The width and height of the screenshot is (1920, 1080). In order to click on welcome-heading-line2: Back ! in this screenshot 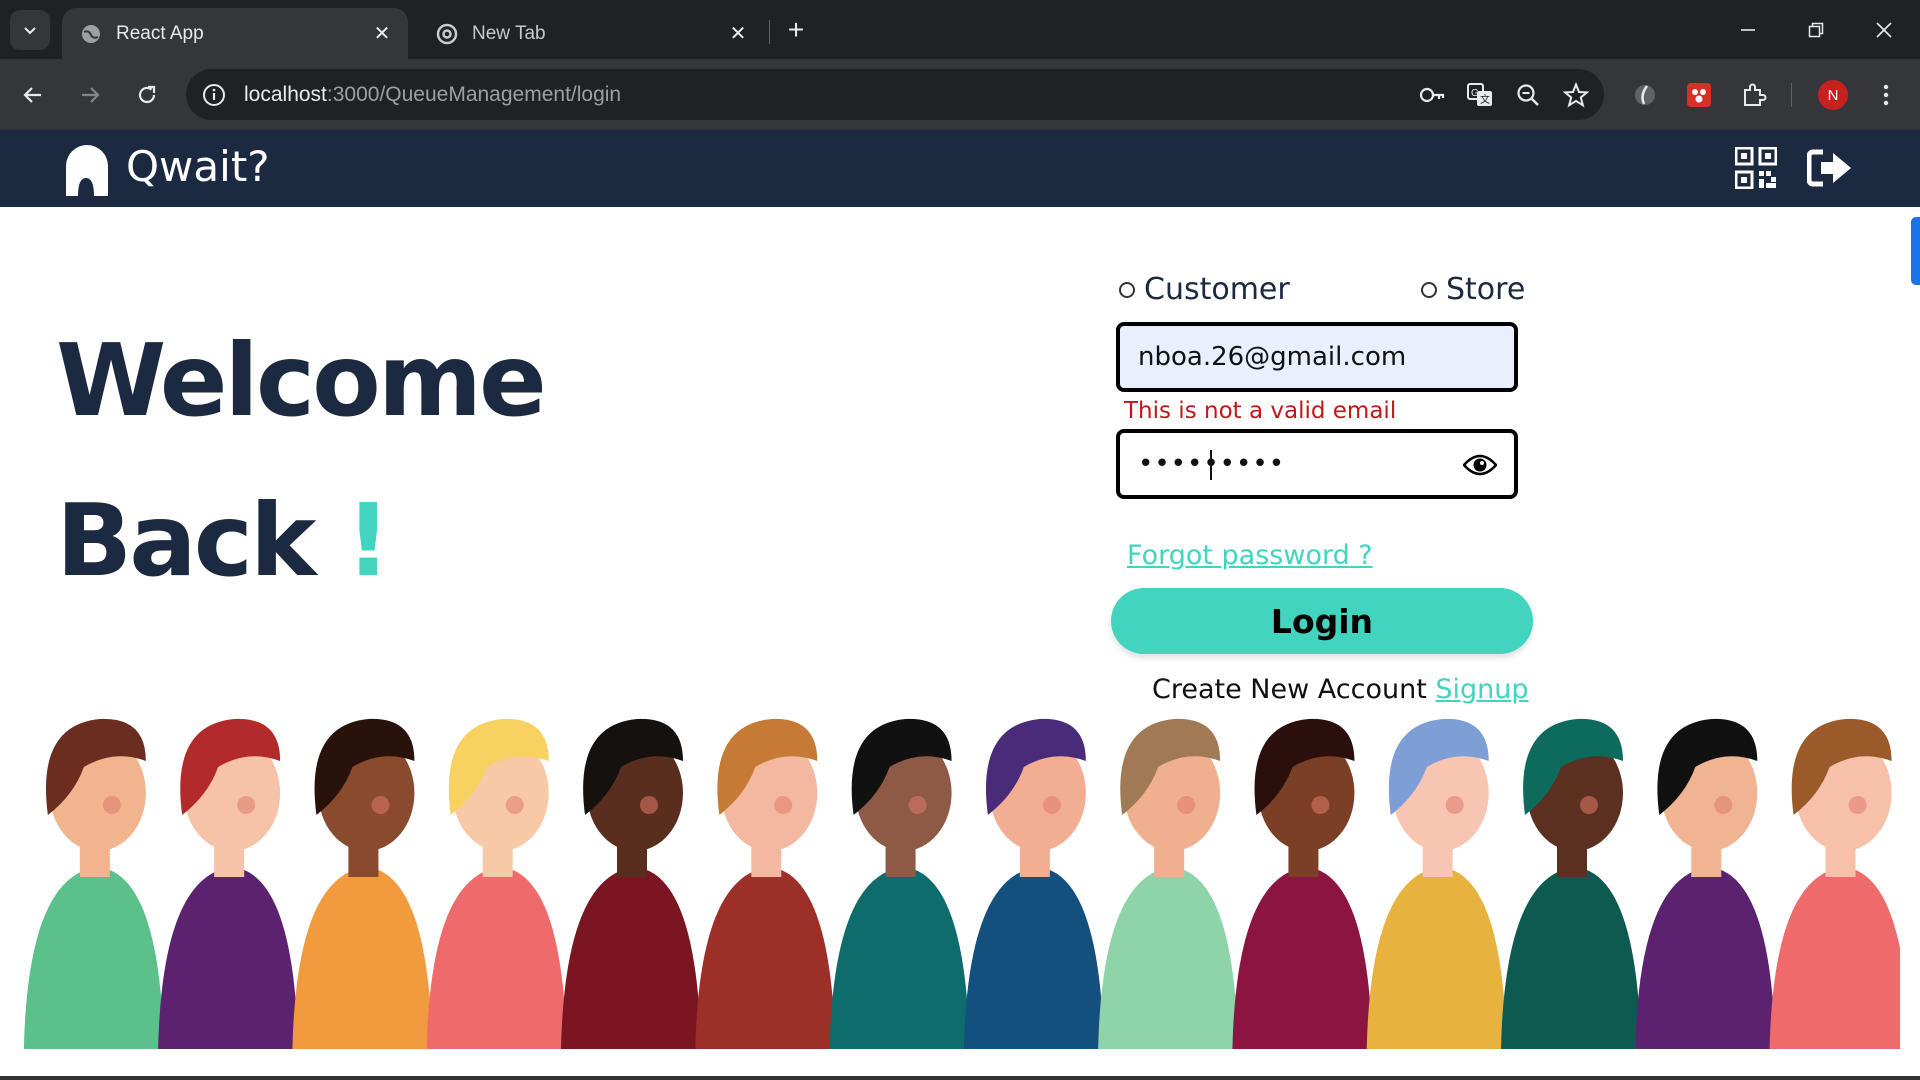, I will do `click(223, 540)`.